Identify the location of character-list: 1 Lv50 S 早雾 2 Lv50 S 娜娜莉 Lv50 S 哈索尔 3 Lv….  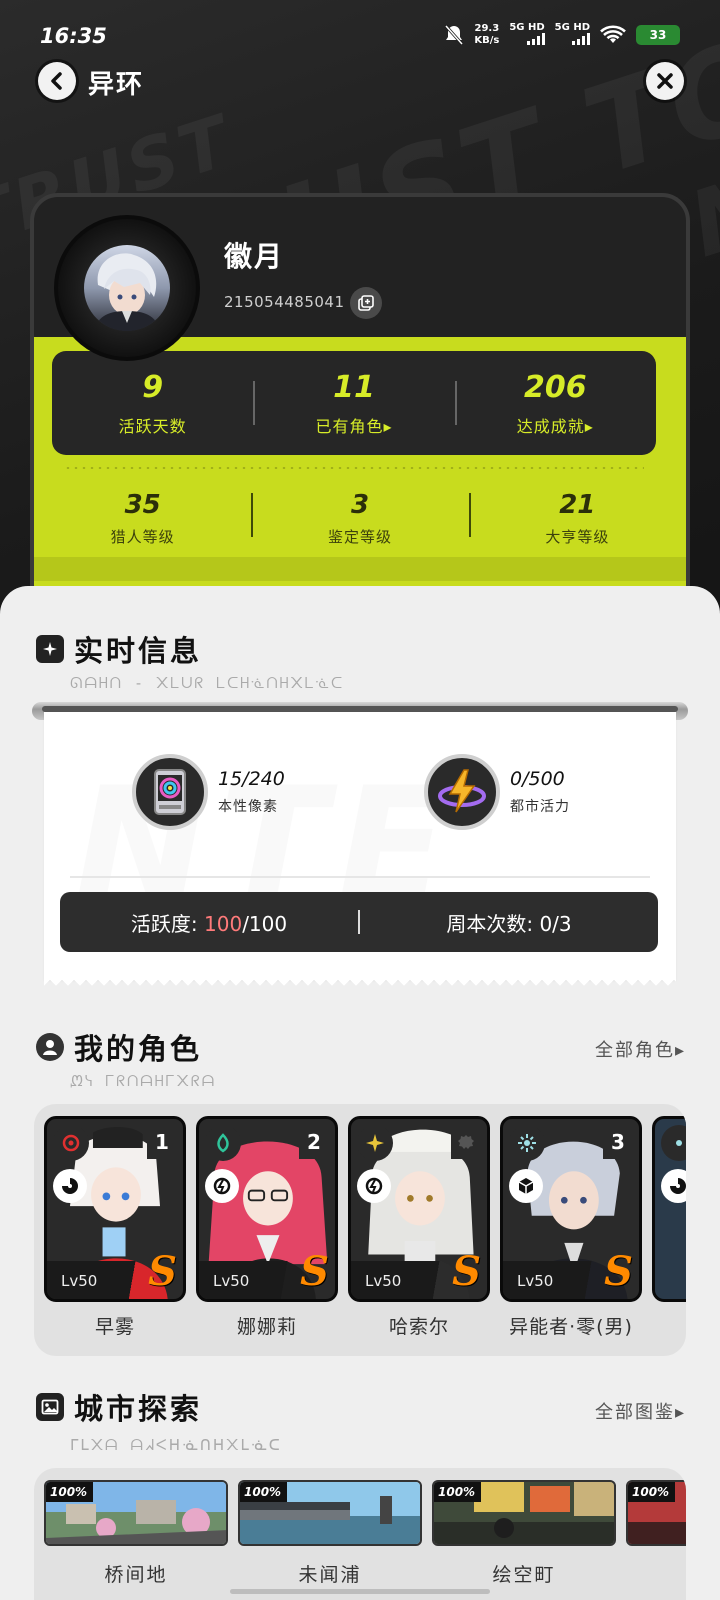
(360, 1230).